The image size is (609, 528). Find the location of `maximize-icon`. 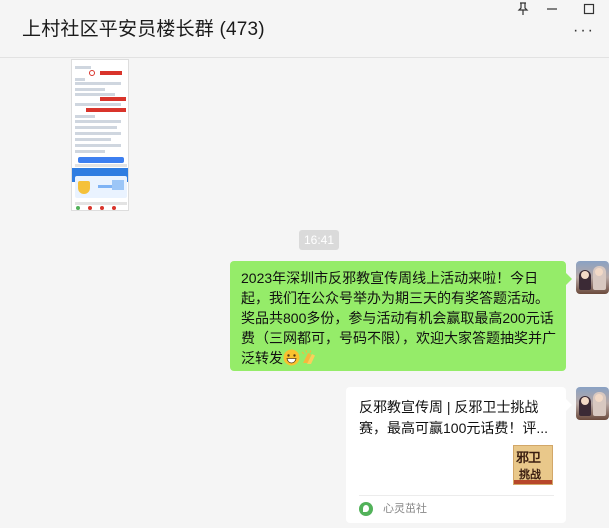

maximize-icon is located at coordinates (589, 11).